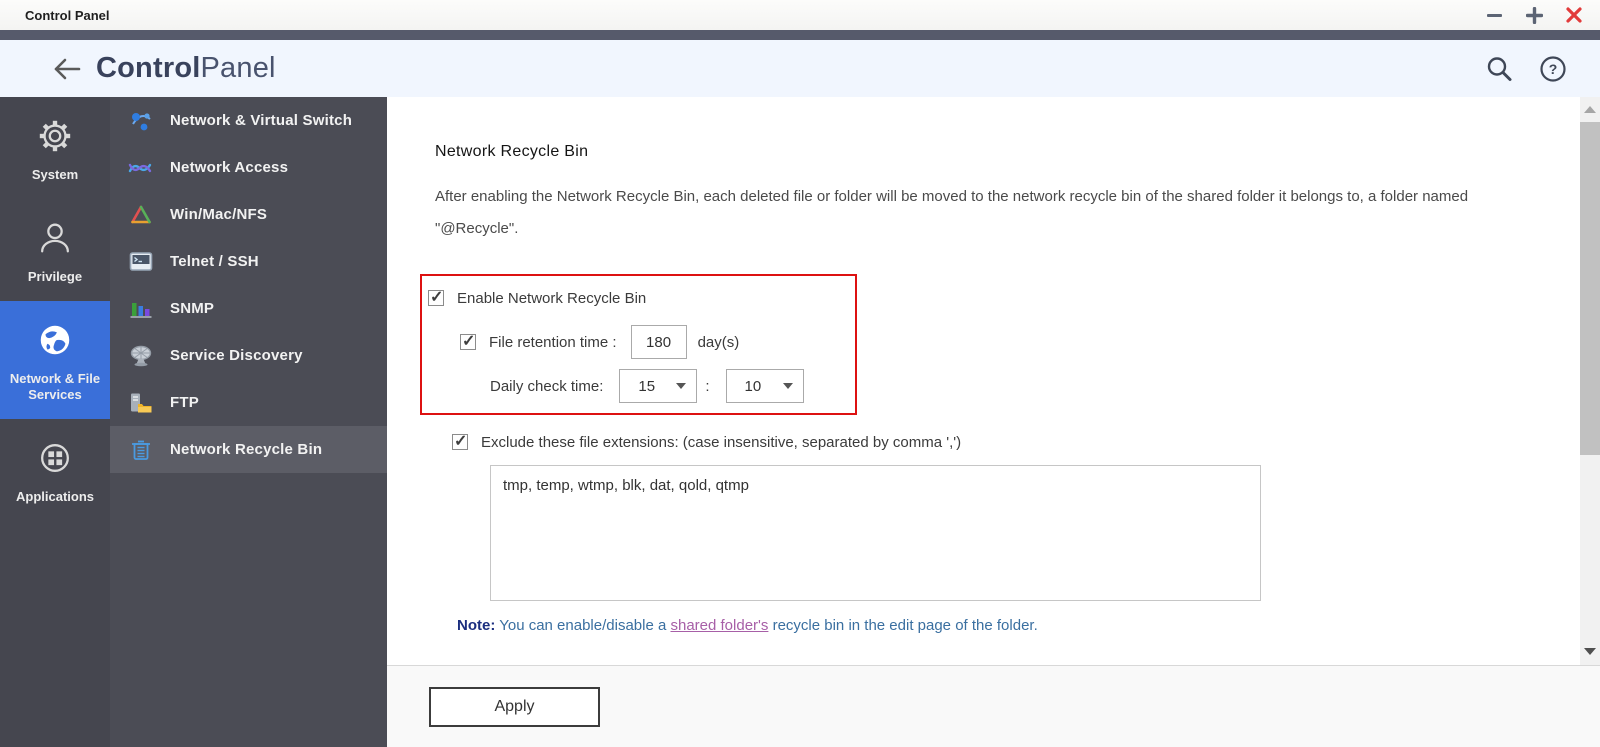 The height and width of the screenshot is (747, 1600). I want to click on page-title-light: Panel, so click(238, 68).